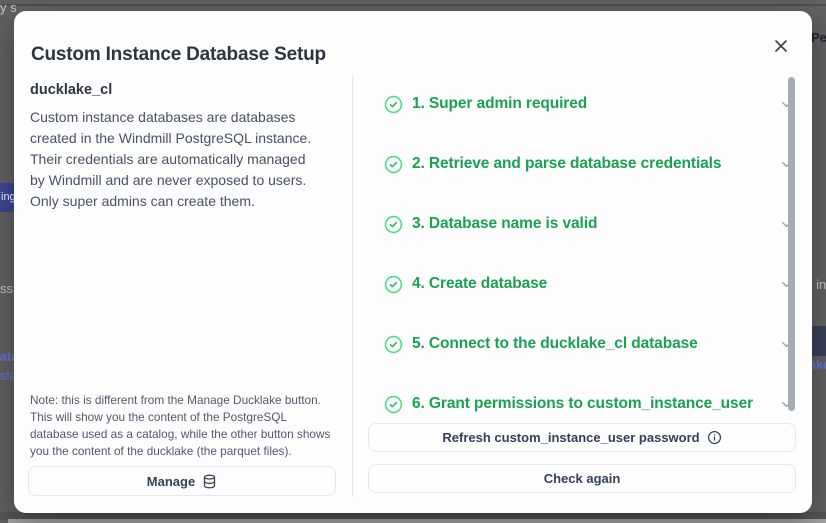  I want to click on x-icon, so click(781, 46).